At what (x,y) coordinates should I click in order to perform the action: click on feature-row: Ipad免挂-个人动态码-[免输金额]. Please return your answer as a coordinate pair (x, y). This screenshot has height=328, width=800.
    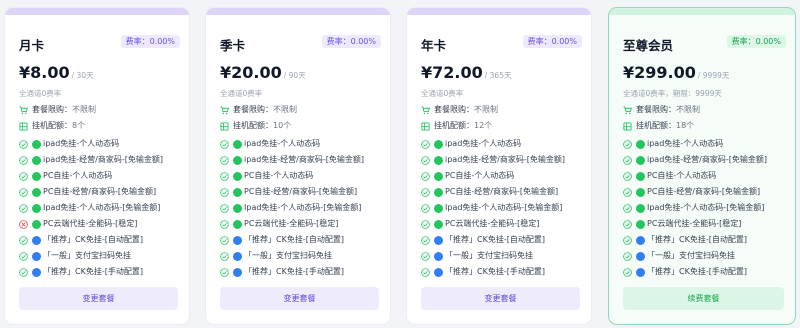
    Looking at the image, I should click on (290, 208).